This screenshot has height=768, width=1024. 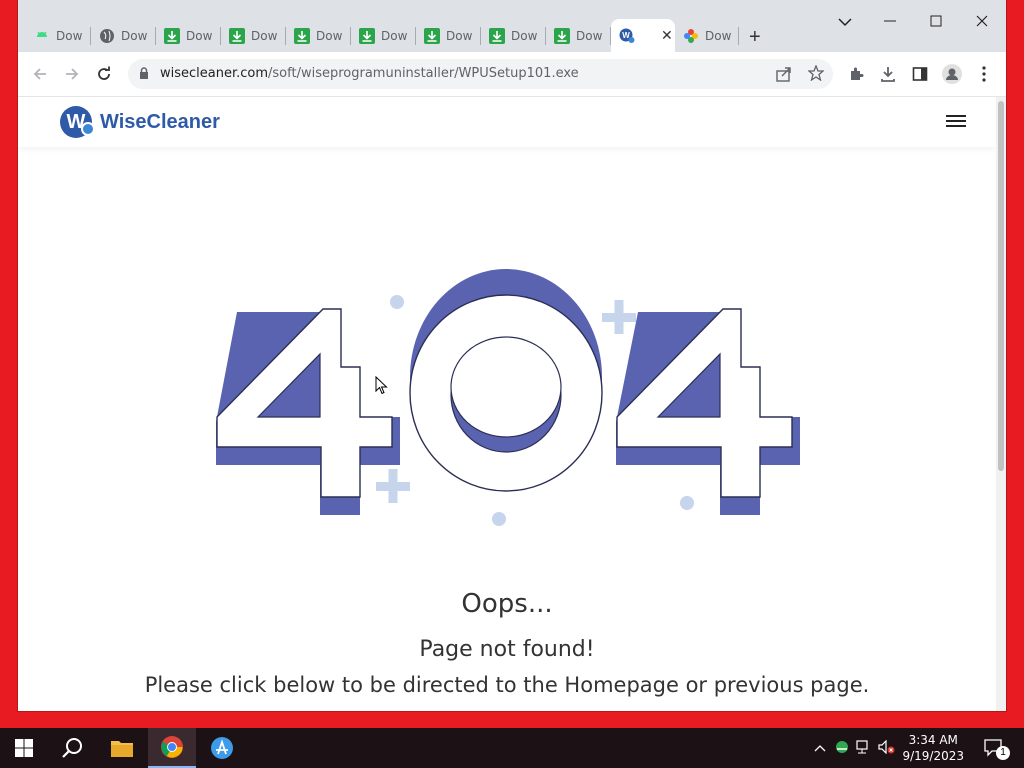 What do you see at coordinates (738, 36) in the screenshot?
I see `tab-separator` at bounding box center [738, 36].